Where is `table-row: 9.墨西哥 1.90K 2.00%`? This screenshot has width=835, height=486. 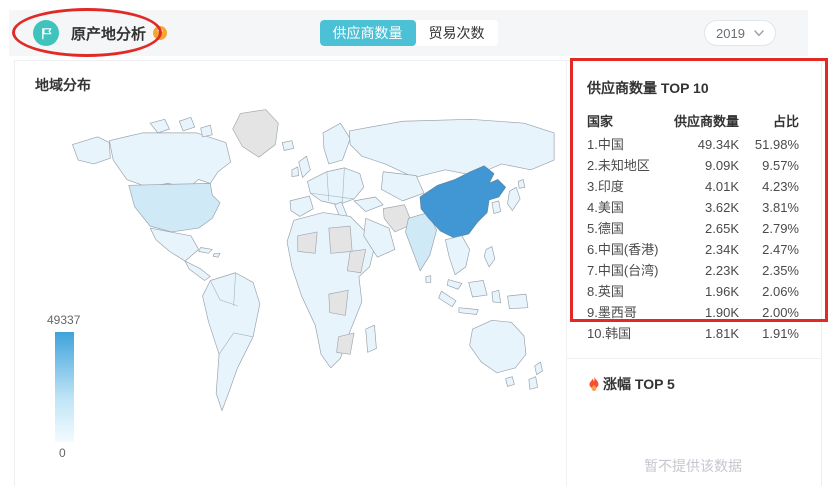 table-row: 9.墨西哥 1.90K 2.00% is located at coordinates (693, 312).